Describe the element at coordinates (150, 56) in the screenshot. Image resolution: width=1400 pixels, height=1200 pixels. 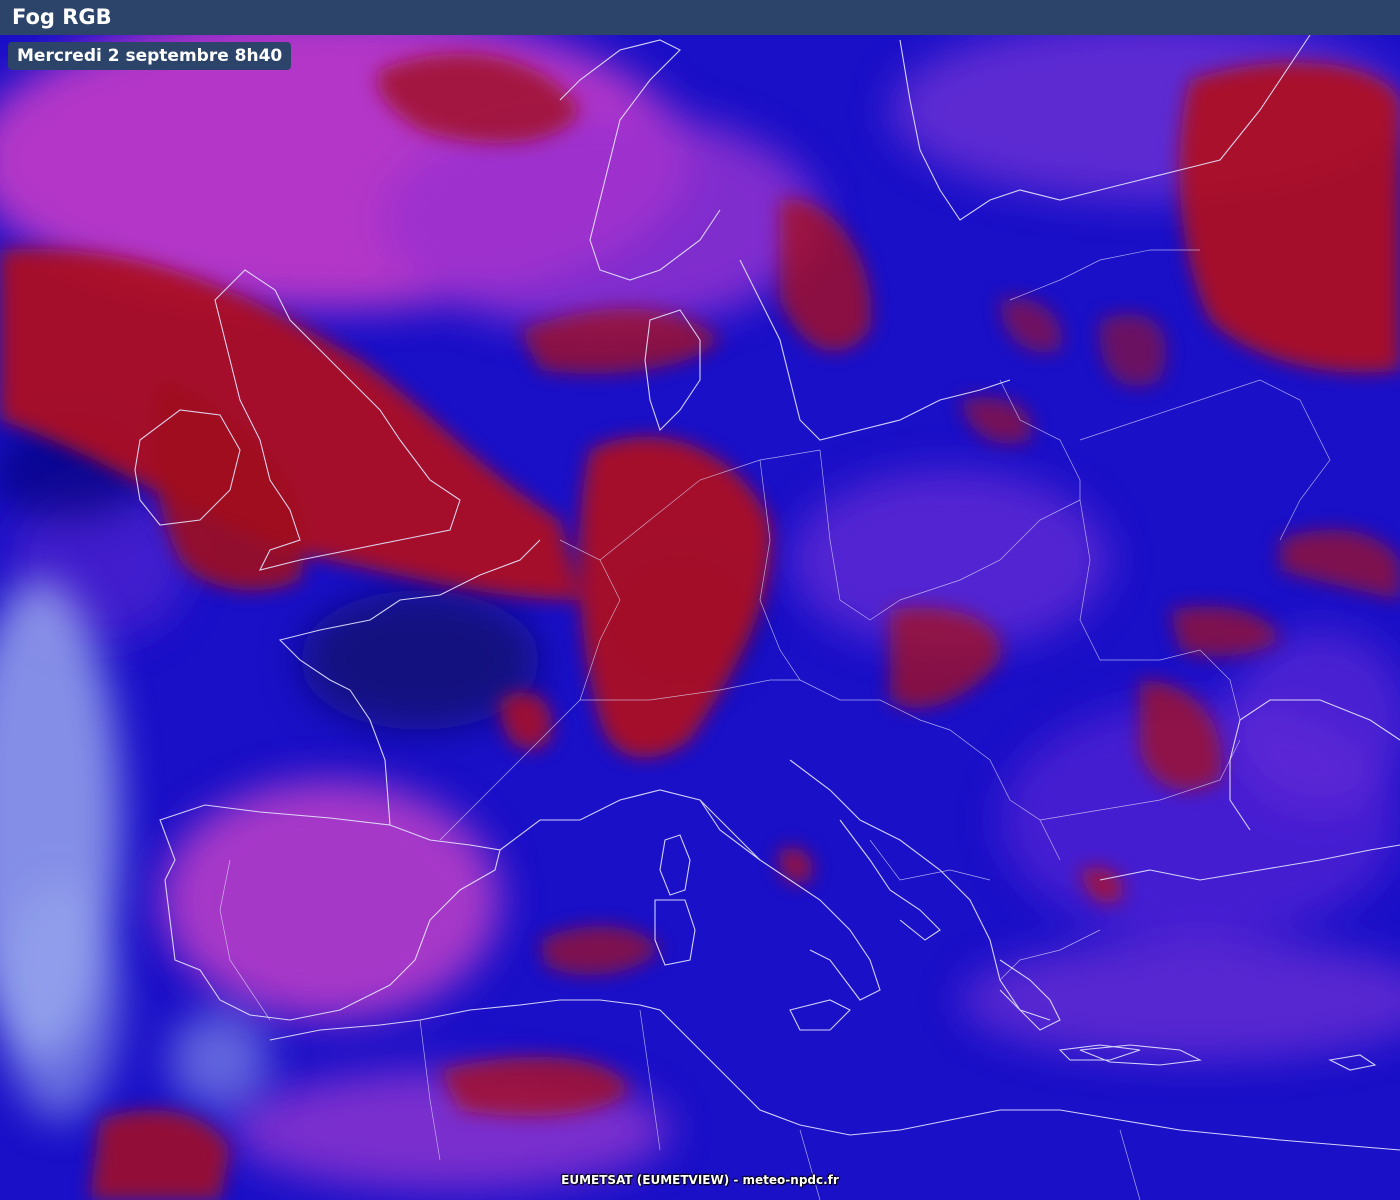
I see `date-label: Mercredi 2 septembre 8h40` at that location.